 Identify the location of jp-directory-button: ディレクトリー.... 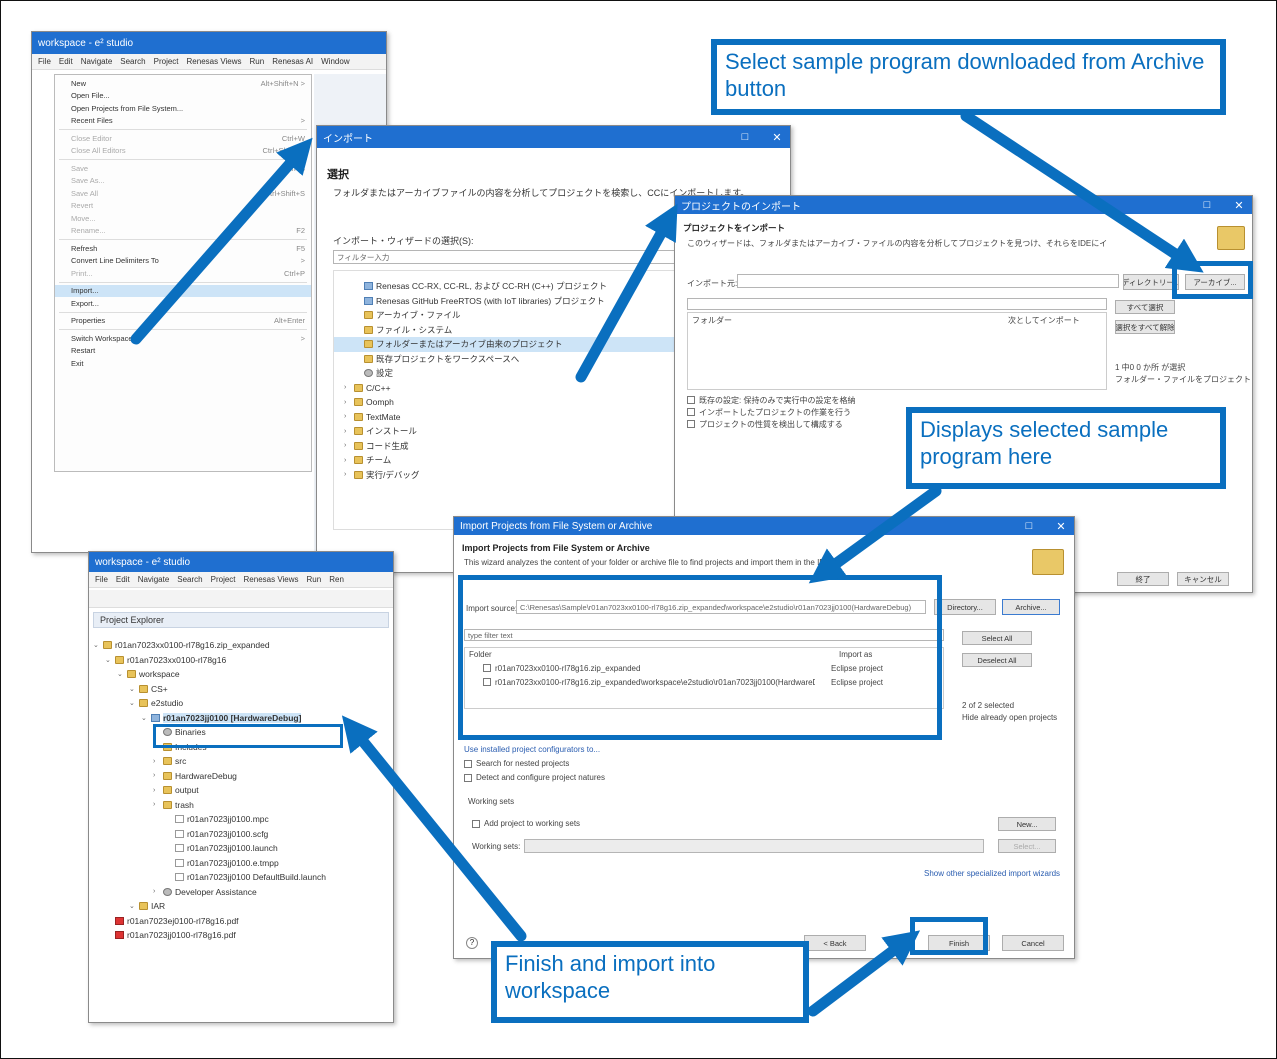
(1151, 282).